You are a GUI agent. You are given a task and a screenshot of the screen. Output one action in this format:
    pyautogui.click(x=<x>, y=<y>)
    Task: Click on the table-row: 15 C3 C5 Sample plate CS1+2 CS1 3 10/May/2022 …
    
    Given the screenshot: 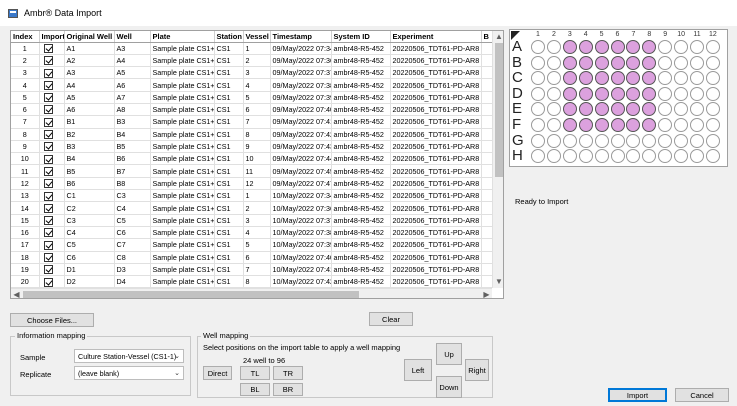 What is the action you would take?
    pyautogui.click(x=251, y=220)
    